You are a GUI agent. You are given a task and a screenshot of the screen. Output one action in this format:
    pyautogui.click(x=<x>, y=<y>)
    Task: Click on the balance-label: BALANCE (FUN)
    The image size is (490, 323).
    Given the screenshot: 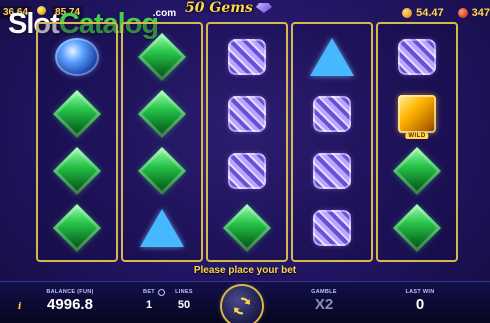 What is the action you would take?
    pyautogui.click(x=70, y=292)
    